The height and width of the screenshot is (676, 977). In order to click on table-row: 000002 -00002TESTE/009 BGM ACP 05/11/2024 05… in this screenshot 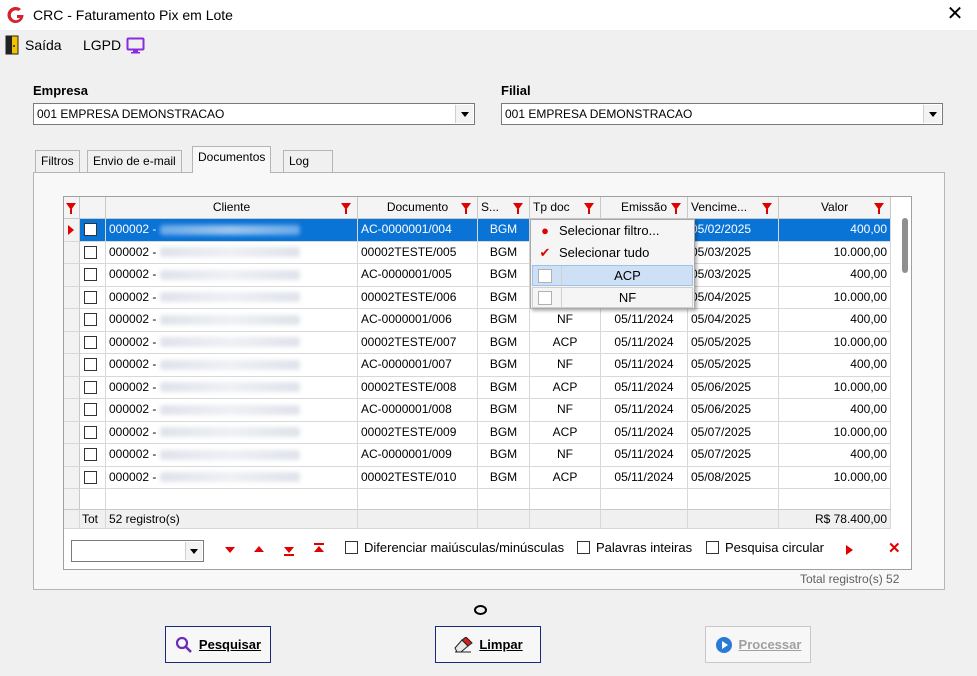, I will do `click(477, 432)`.